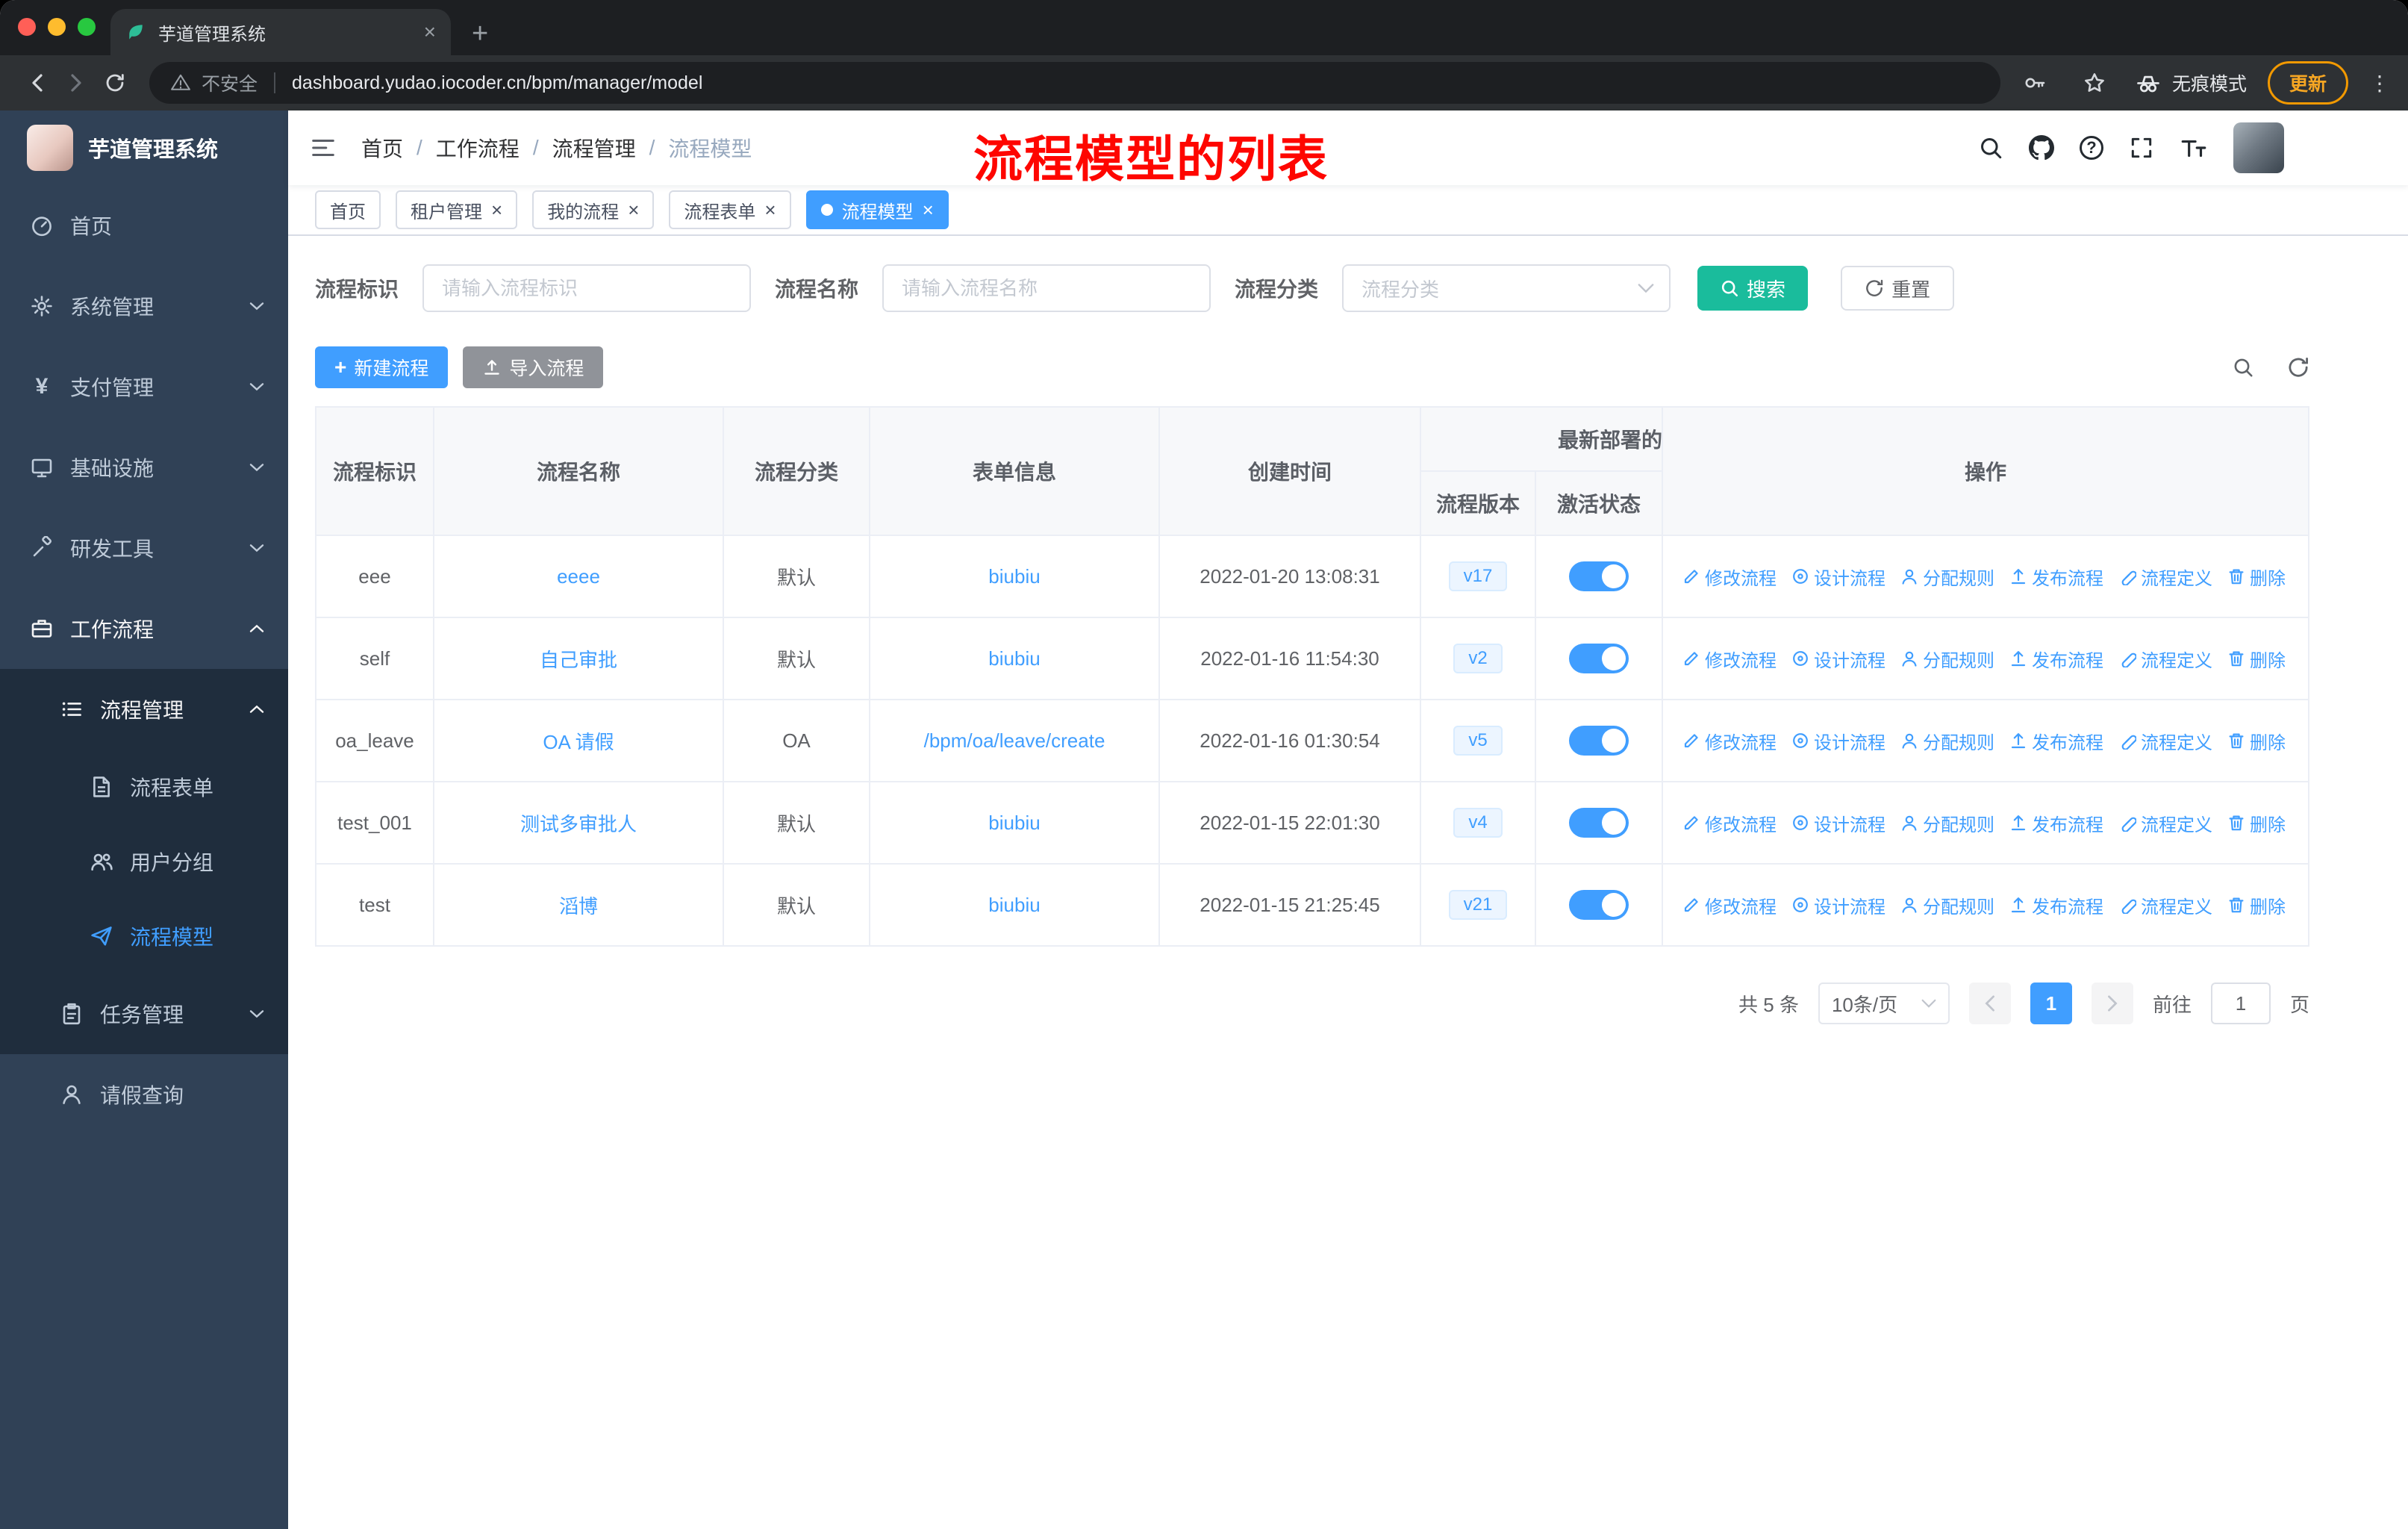 The image size is (2408, 1529). What do you see at coordinates (877, 209) in the screenshot?
I see `tag-process-model: 流程模型 ×` at bounding box center [877, 209].